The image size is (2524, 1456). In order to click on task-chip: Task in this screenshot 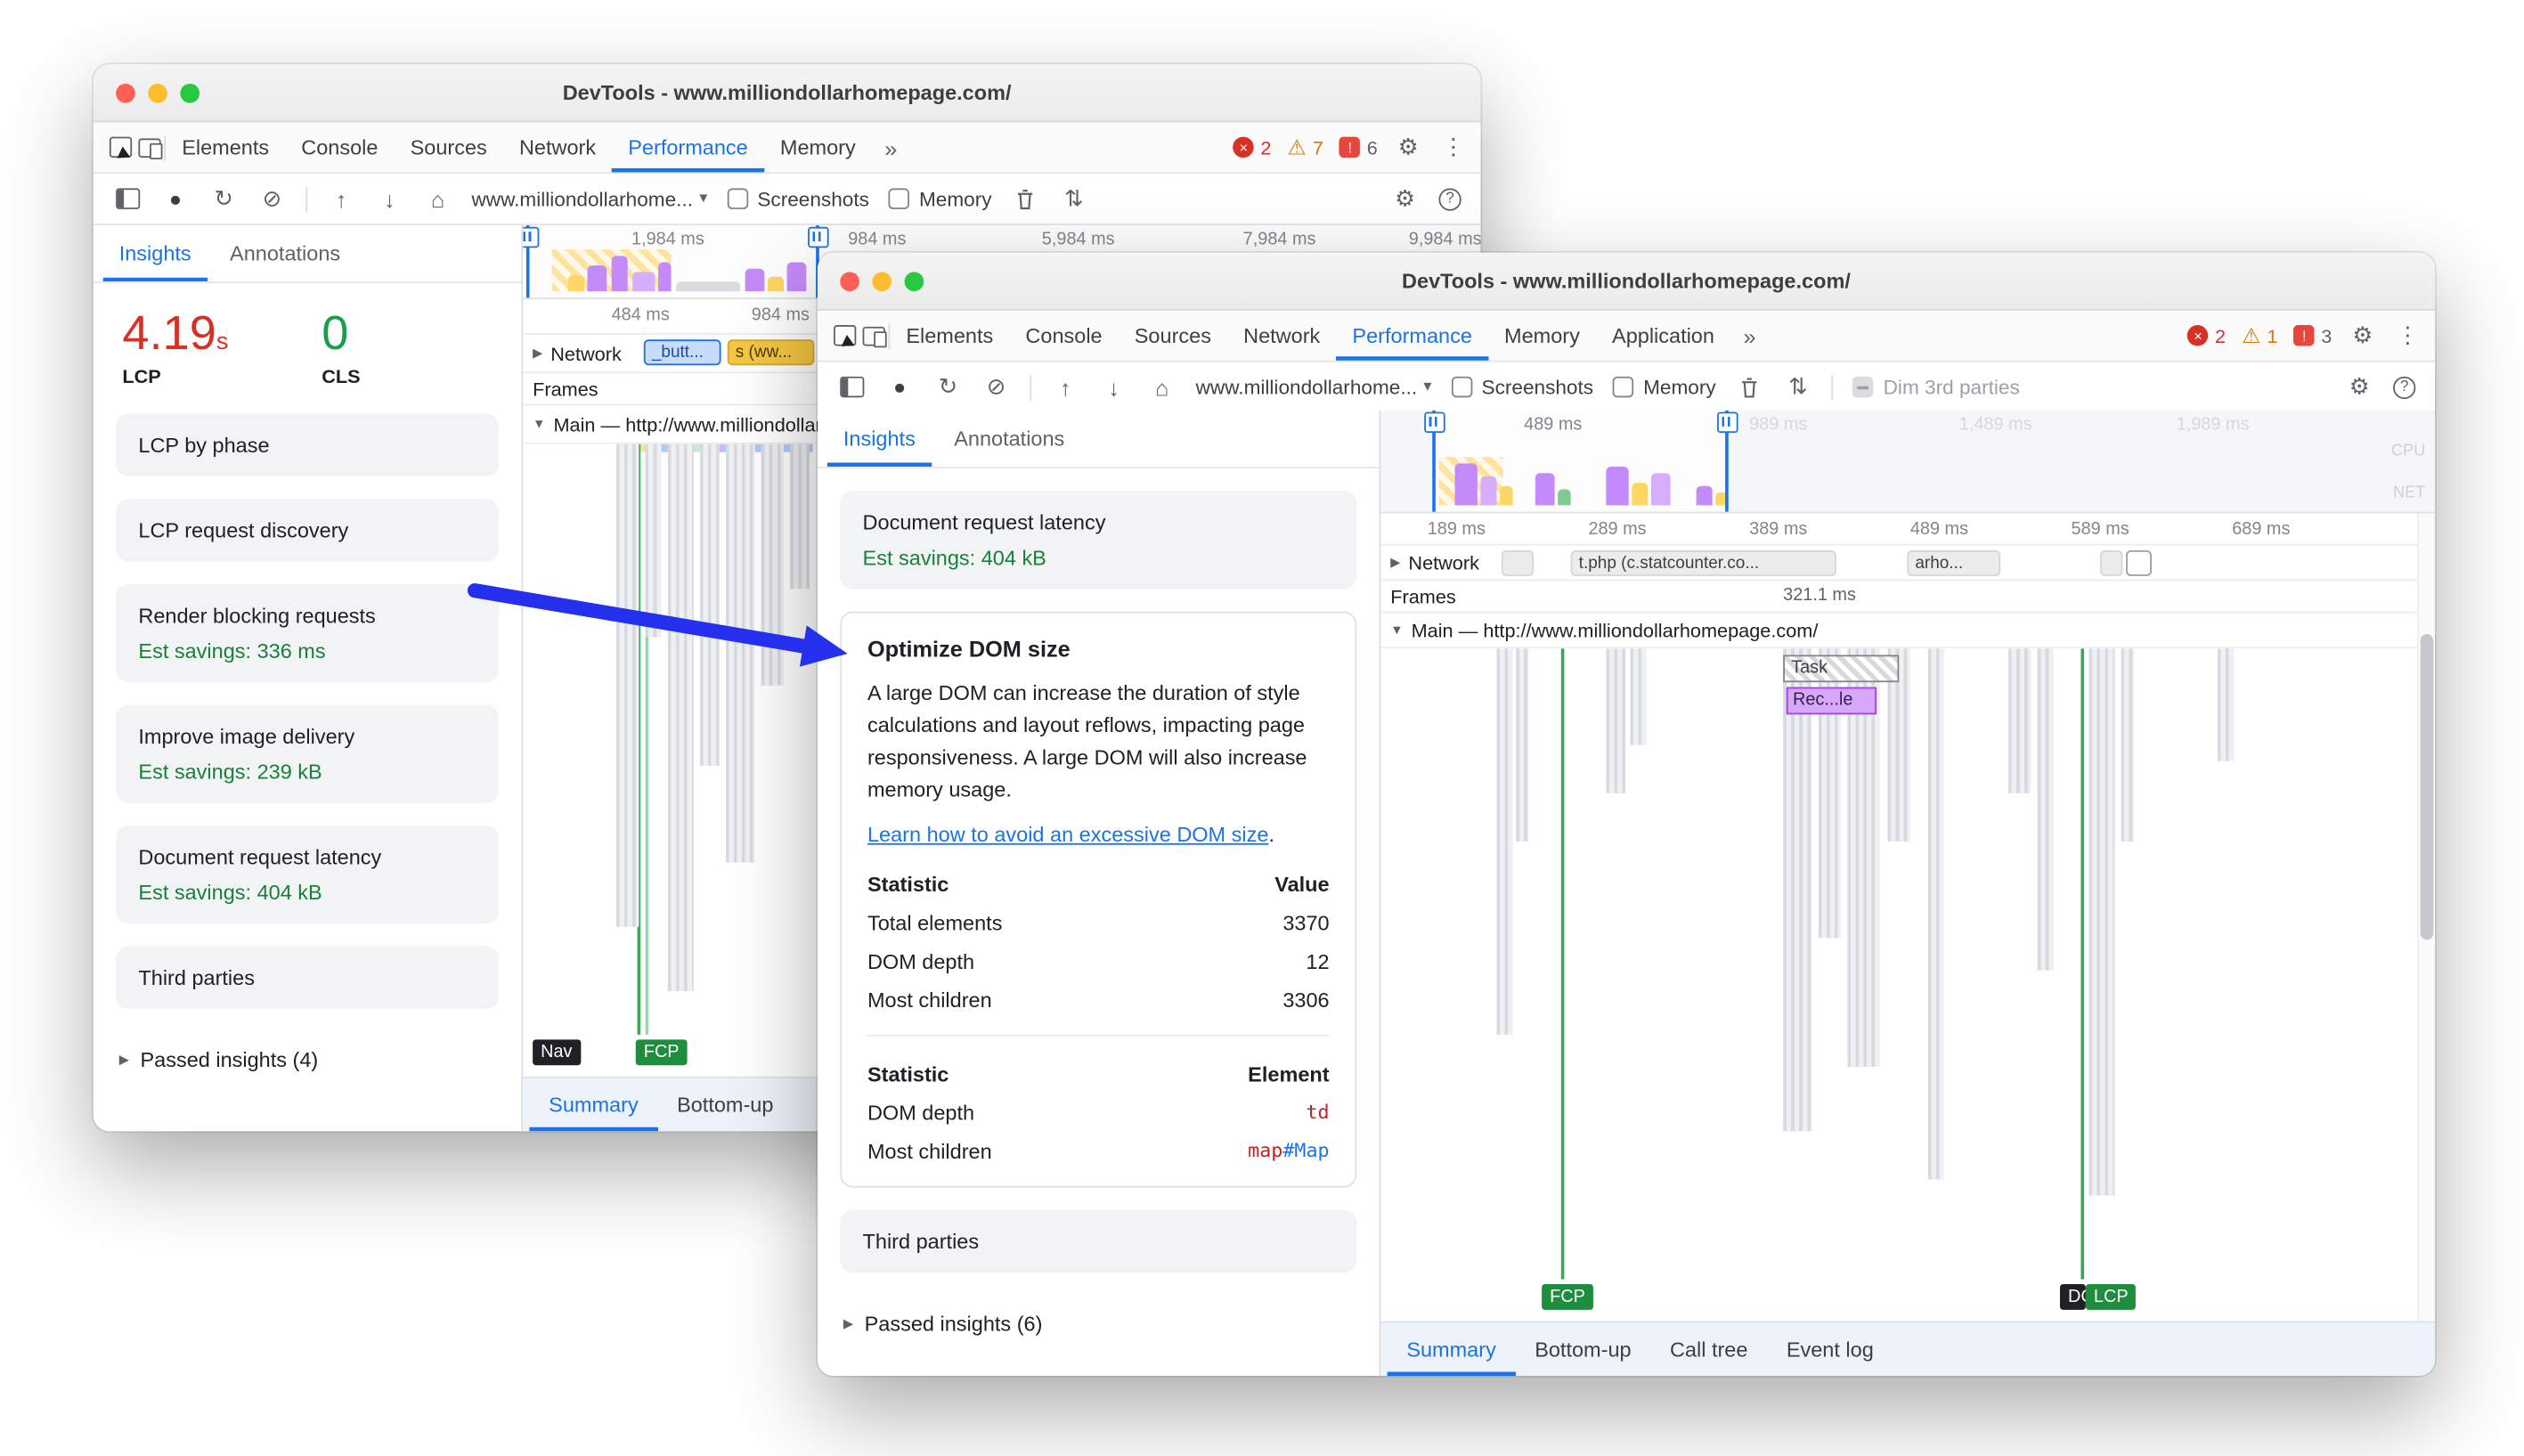, I will do `click(1842, 669)`.